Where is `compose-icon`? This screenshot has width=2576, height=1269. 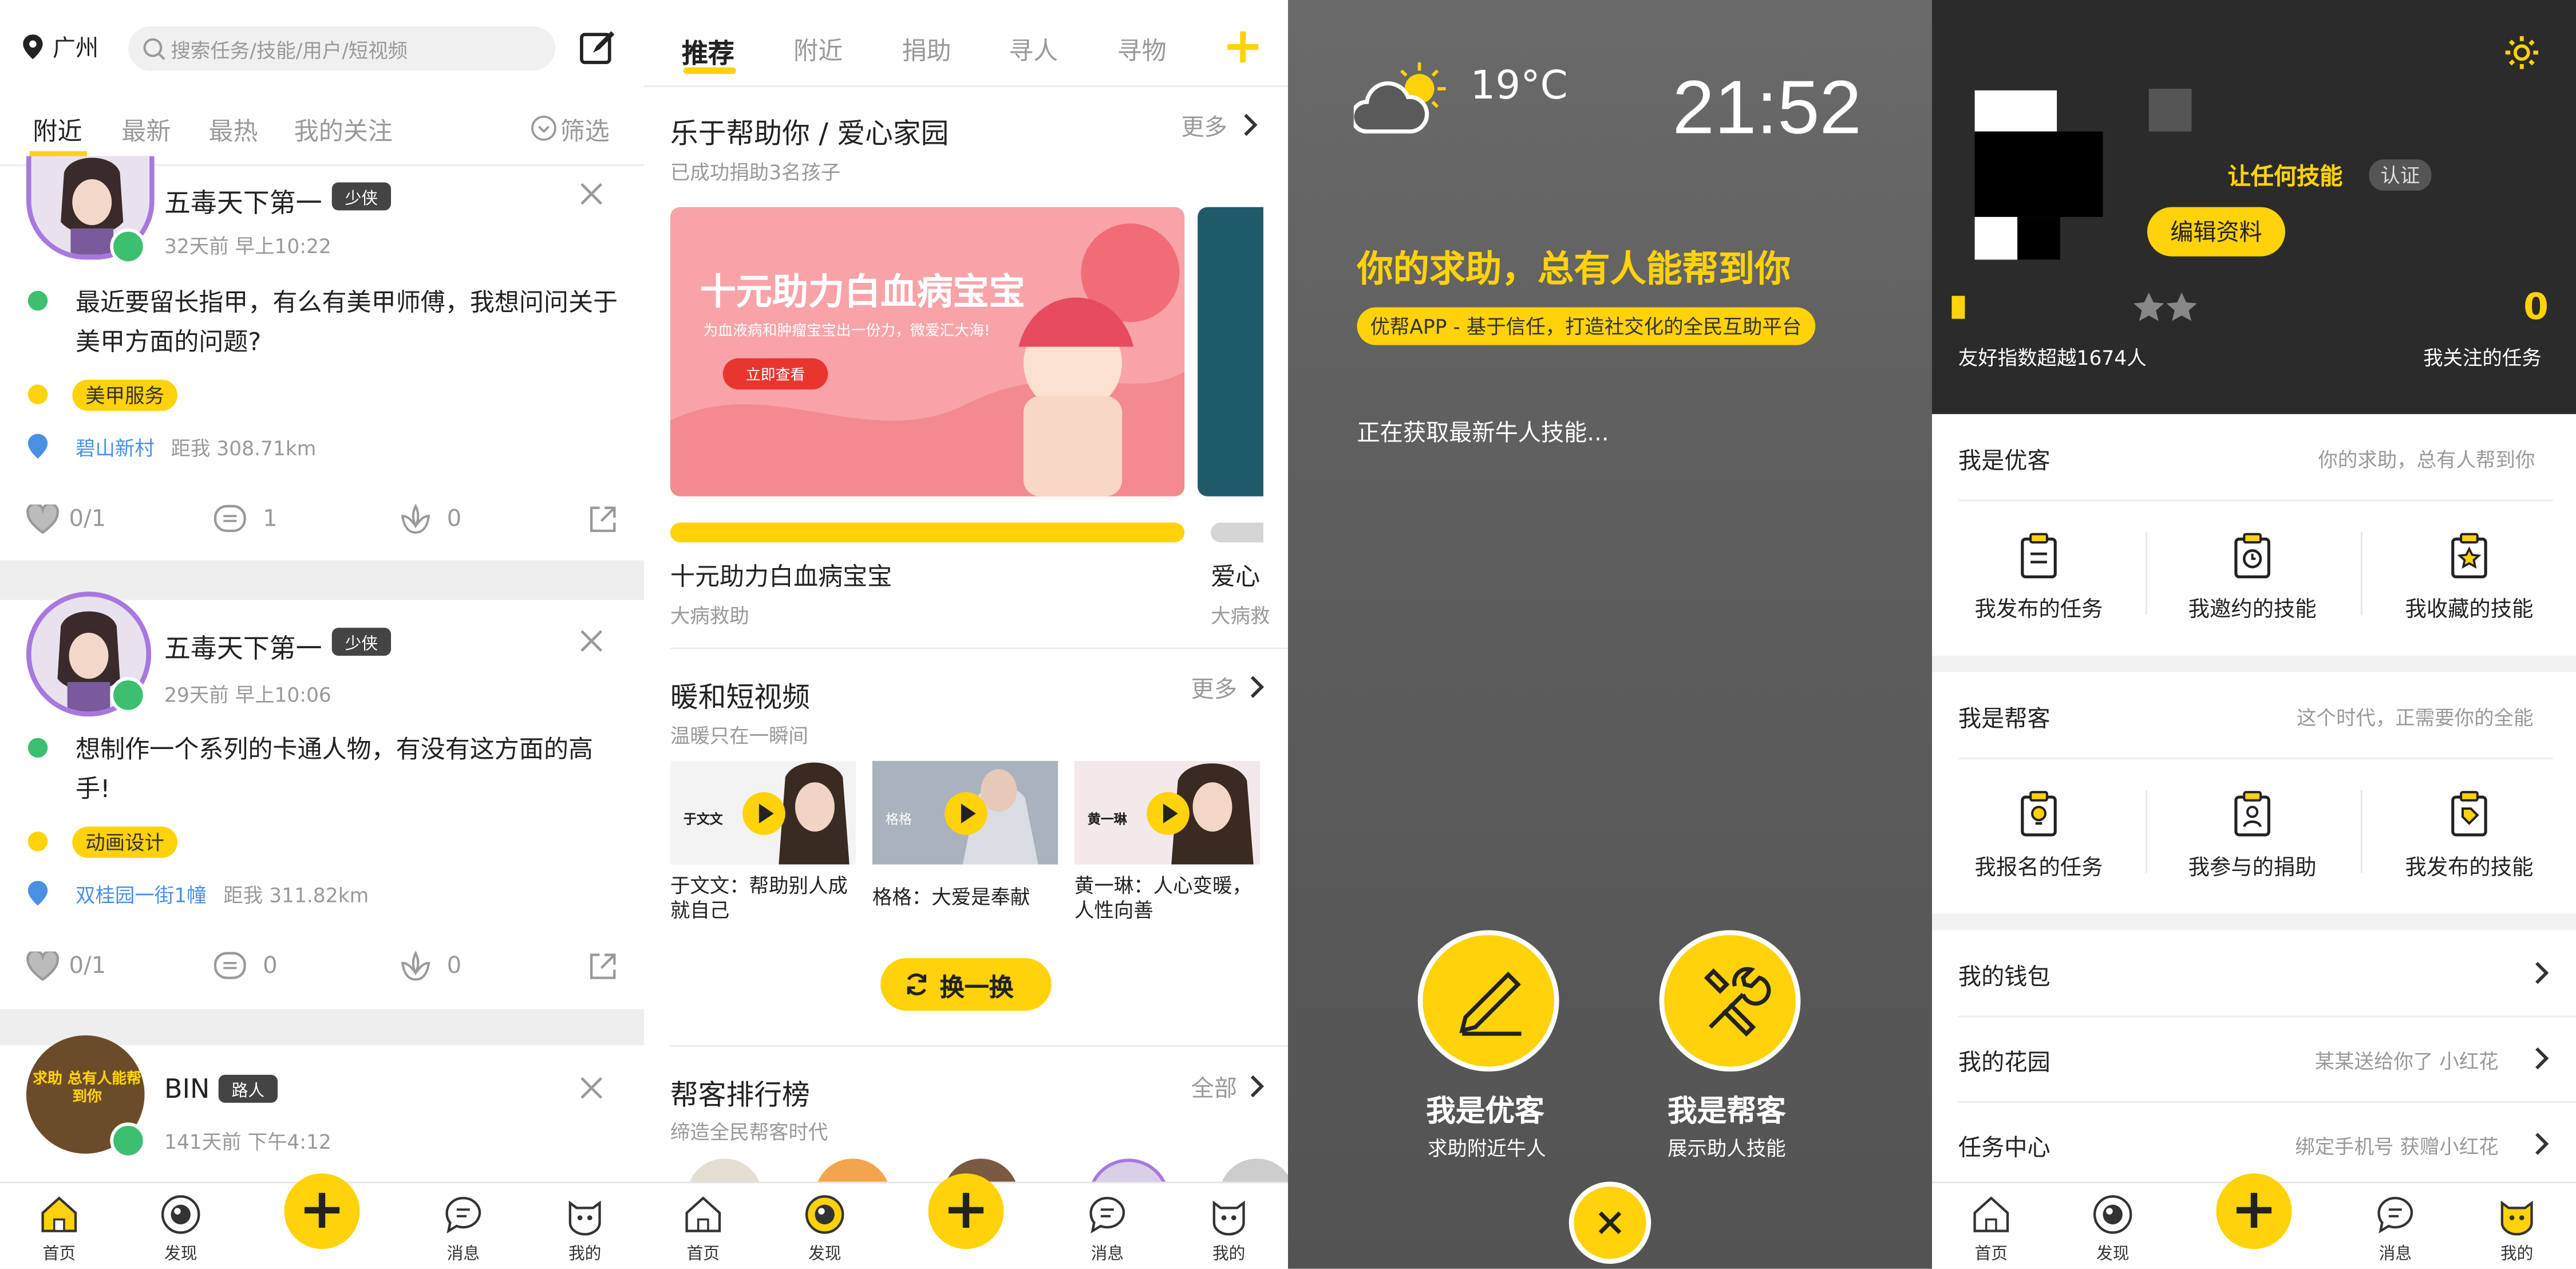 compose-icon is located at coordinates (598, 51).